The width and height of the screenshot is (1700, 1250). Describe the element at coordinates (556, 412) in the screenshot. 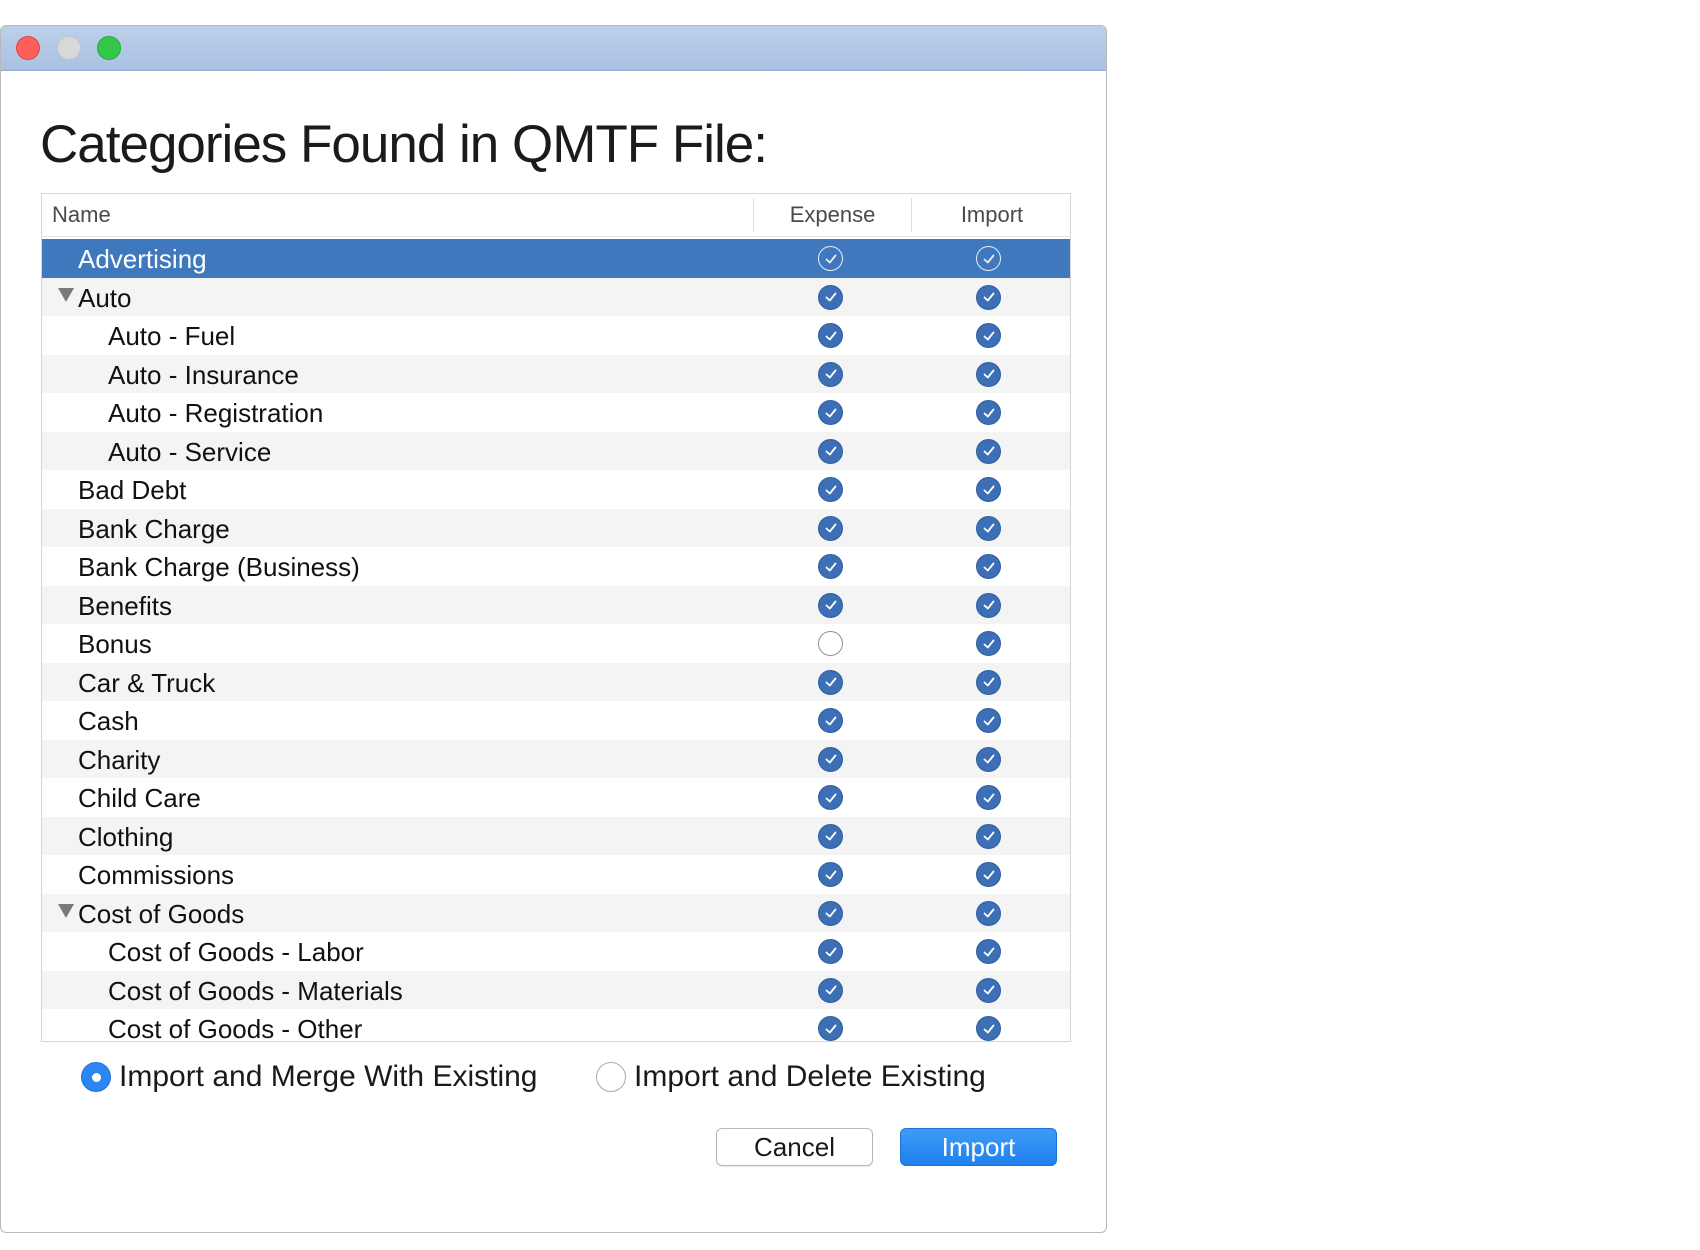

I see `table-row: Auto - Registration` at that location.